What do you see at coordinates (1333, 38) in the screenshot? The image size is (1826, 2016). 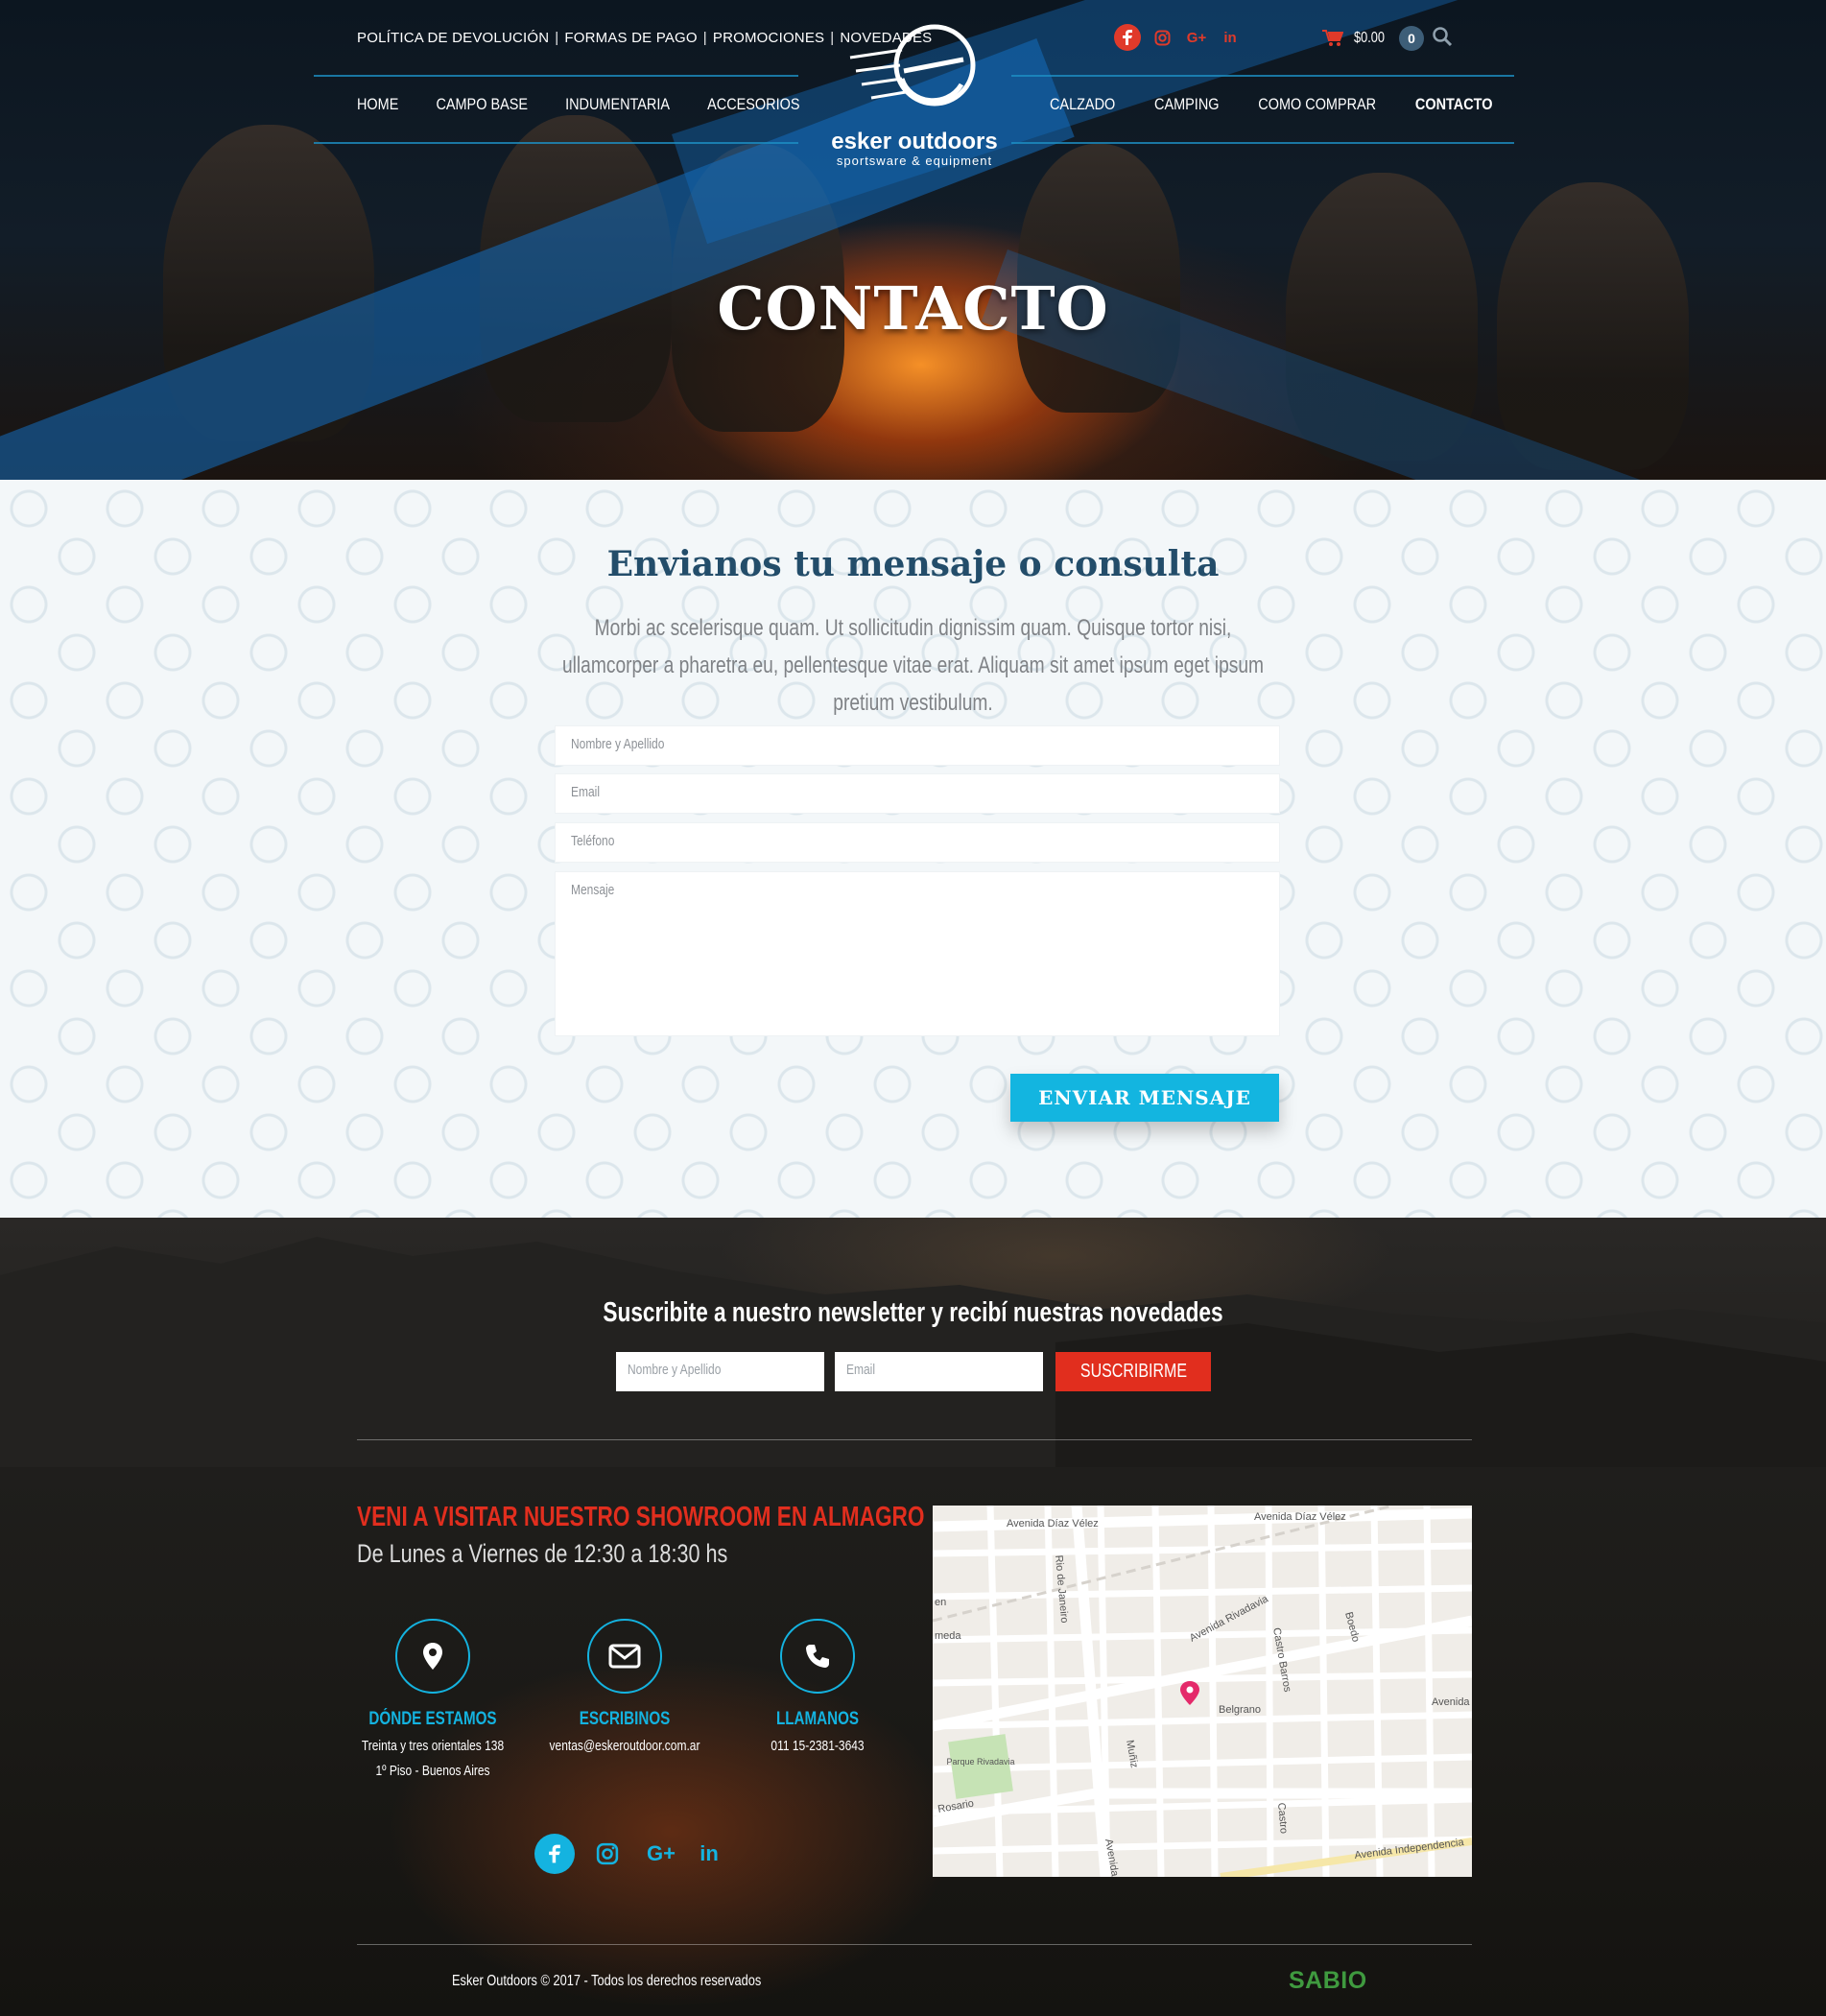 I see `cart-icon` at bounding box center [1333, 38].